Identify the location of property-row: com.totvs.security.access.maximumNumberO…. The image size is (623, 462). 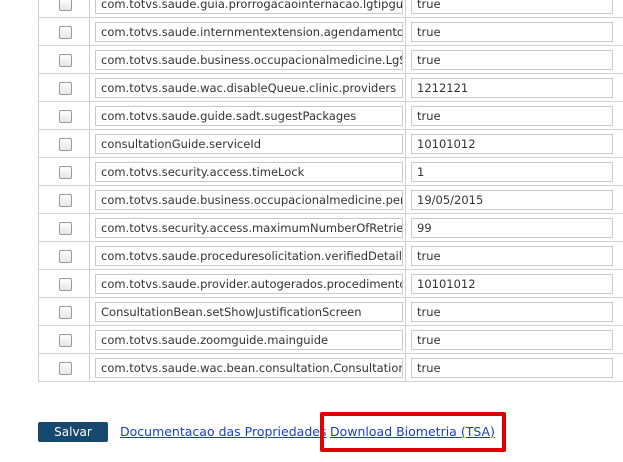
(330, 227).